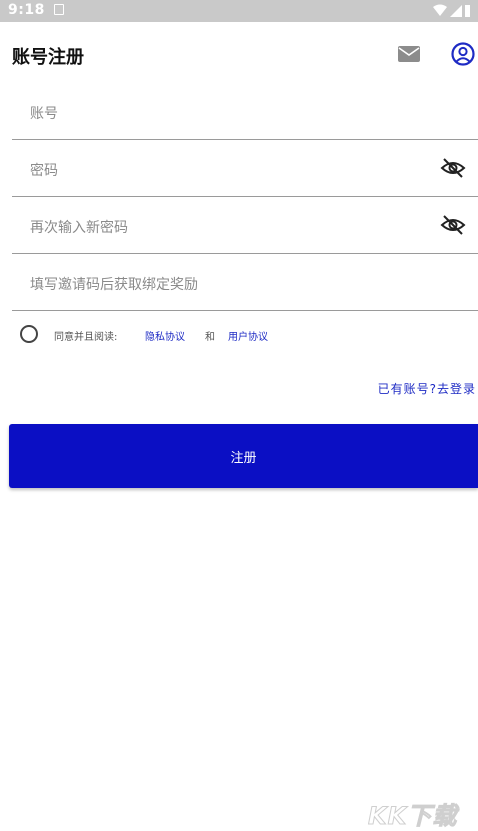 The height and width of the screenshot is (831, 478). I want to click on register-button: 注册, so click(243, 456).